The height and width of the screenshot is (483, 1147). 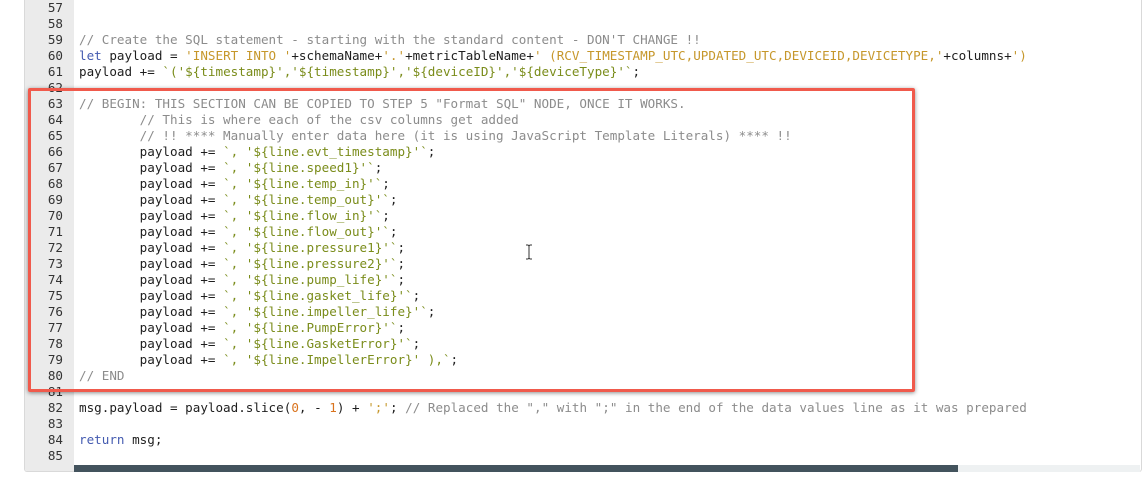 I want to click on line-number: 68, so click(x=55, y=183).